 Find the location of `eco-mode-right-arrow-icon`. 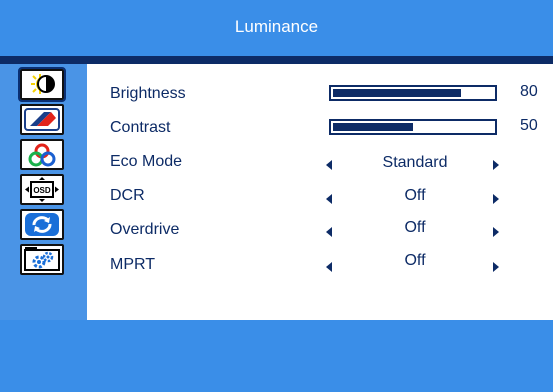

eco-mode-right-arrow-icon is located at coordinates (496, 165).